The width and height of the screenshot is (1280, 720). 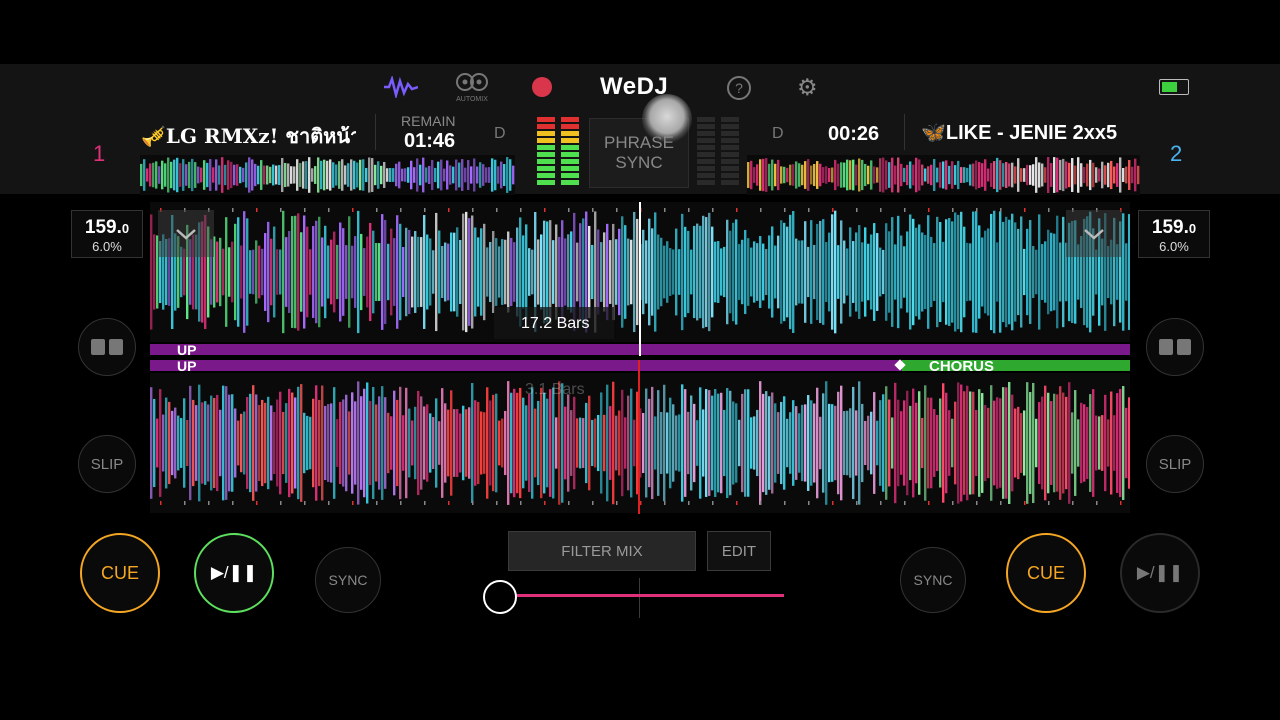 I want to click on deck2-bpm-display: 159.0 6.0%, so click(x=1174, y=234).